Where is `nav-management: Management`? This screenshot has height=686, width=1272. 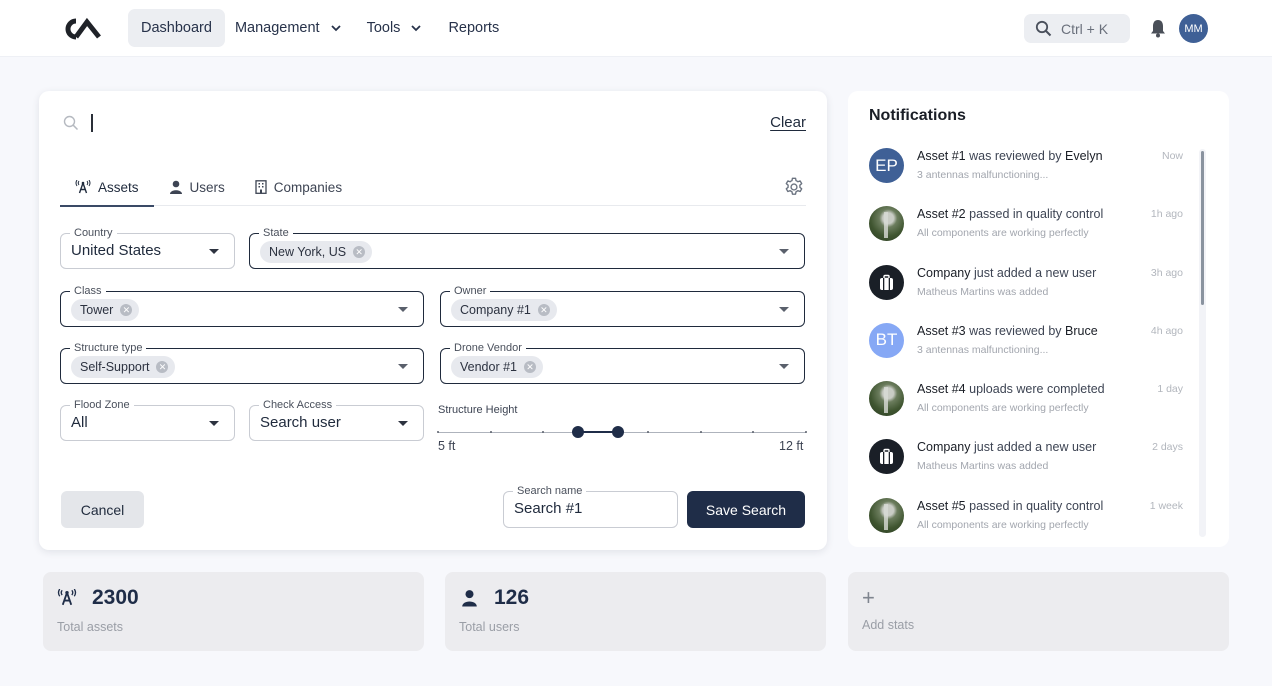 nav-management: Management is located at coordinates (288, 28).